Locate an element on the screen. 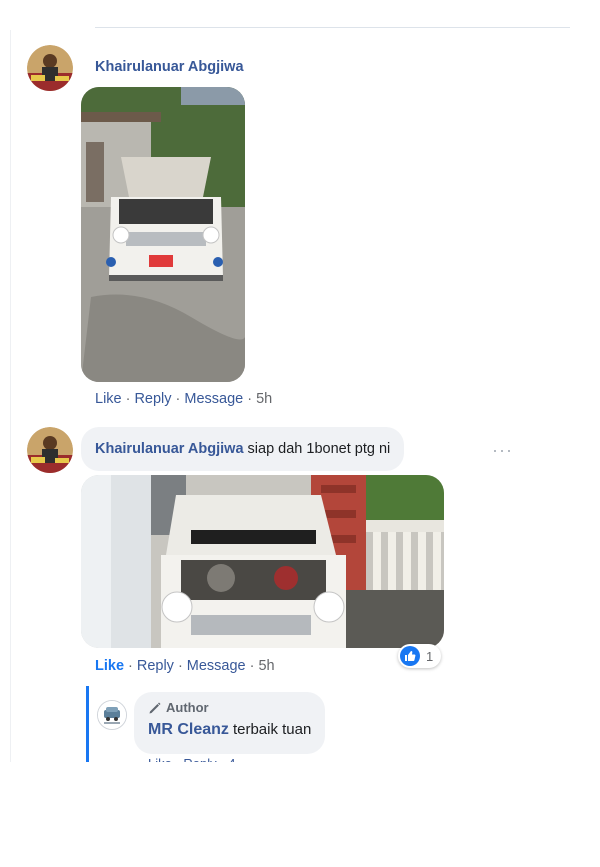  reply-thread-line is located at coordinates (87, 724).